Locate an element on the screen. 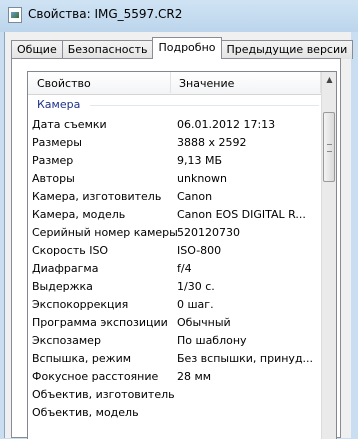 This screenshot has height=439, width=358. list-item: Объектив, модель is located at coordinates (175, 413).